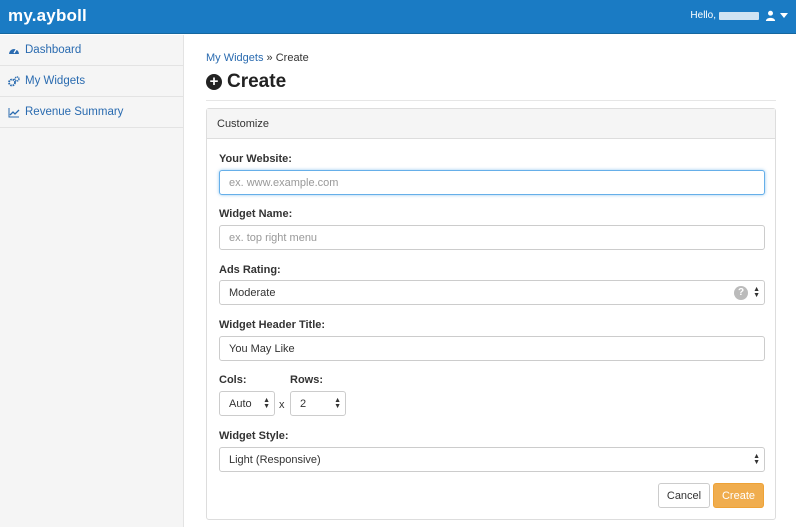 Image resolution: width=796 pixels, height=527 pixels. I want to click on cols-select: Auto ▲ ▼, so click(247, 403).